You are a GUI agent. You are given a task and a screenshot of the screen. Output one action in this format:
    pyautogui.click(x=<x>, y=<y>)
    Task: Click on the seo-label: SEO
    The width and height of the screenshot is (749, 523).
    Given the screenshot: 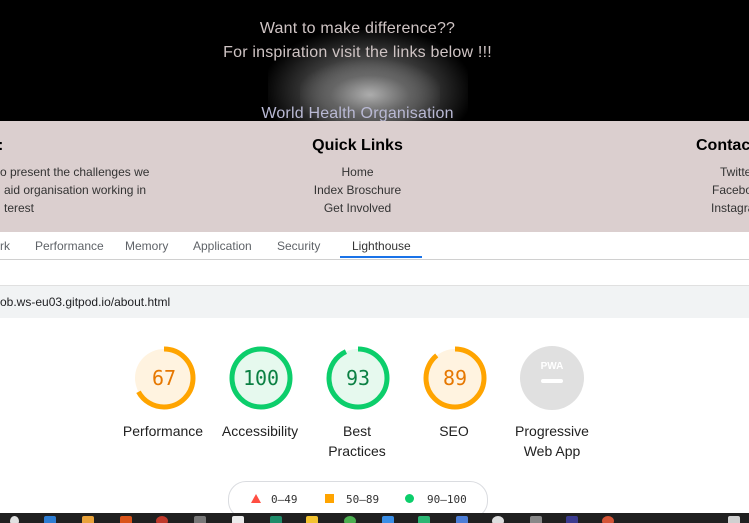 What is the action you would take?
    pyautogui.click(x=454, y=431)
    